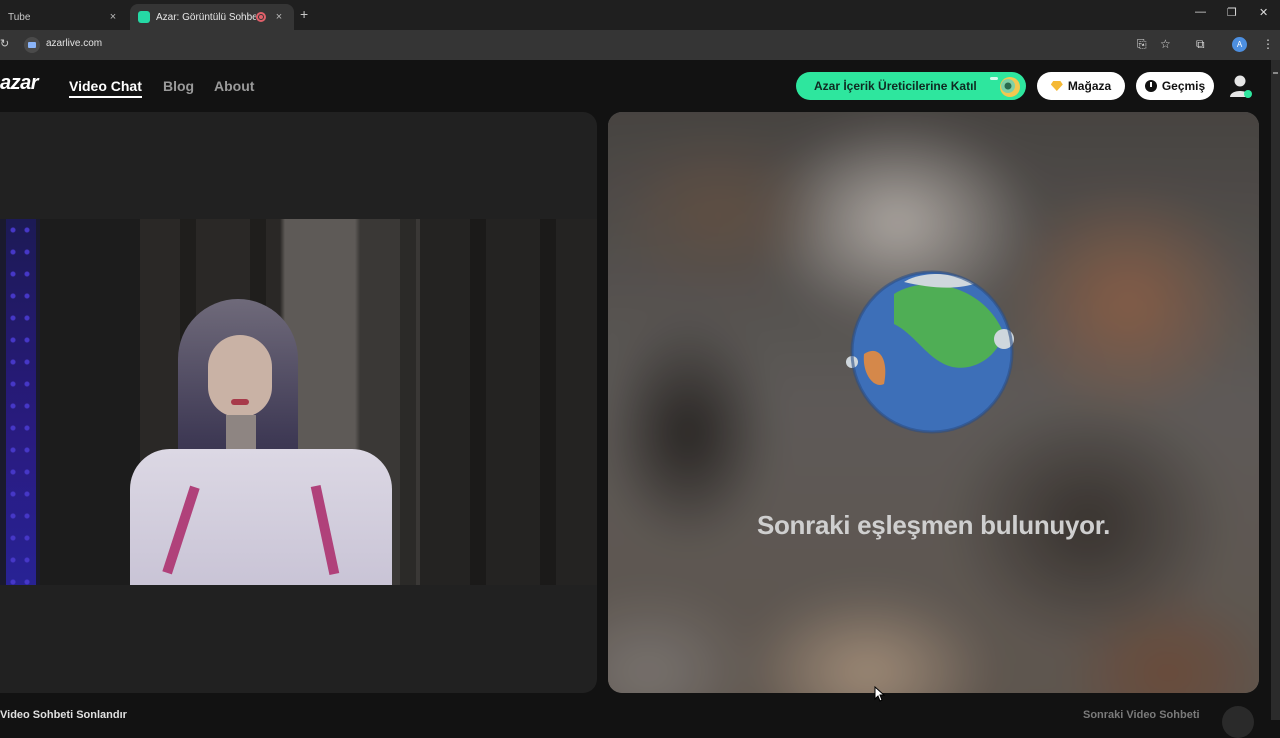  I want to click on puzzle-icon: ⧉, so click(1200, 44).